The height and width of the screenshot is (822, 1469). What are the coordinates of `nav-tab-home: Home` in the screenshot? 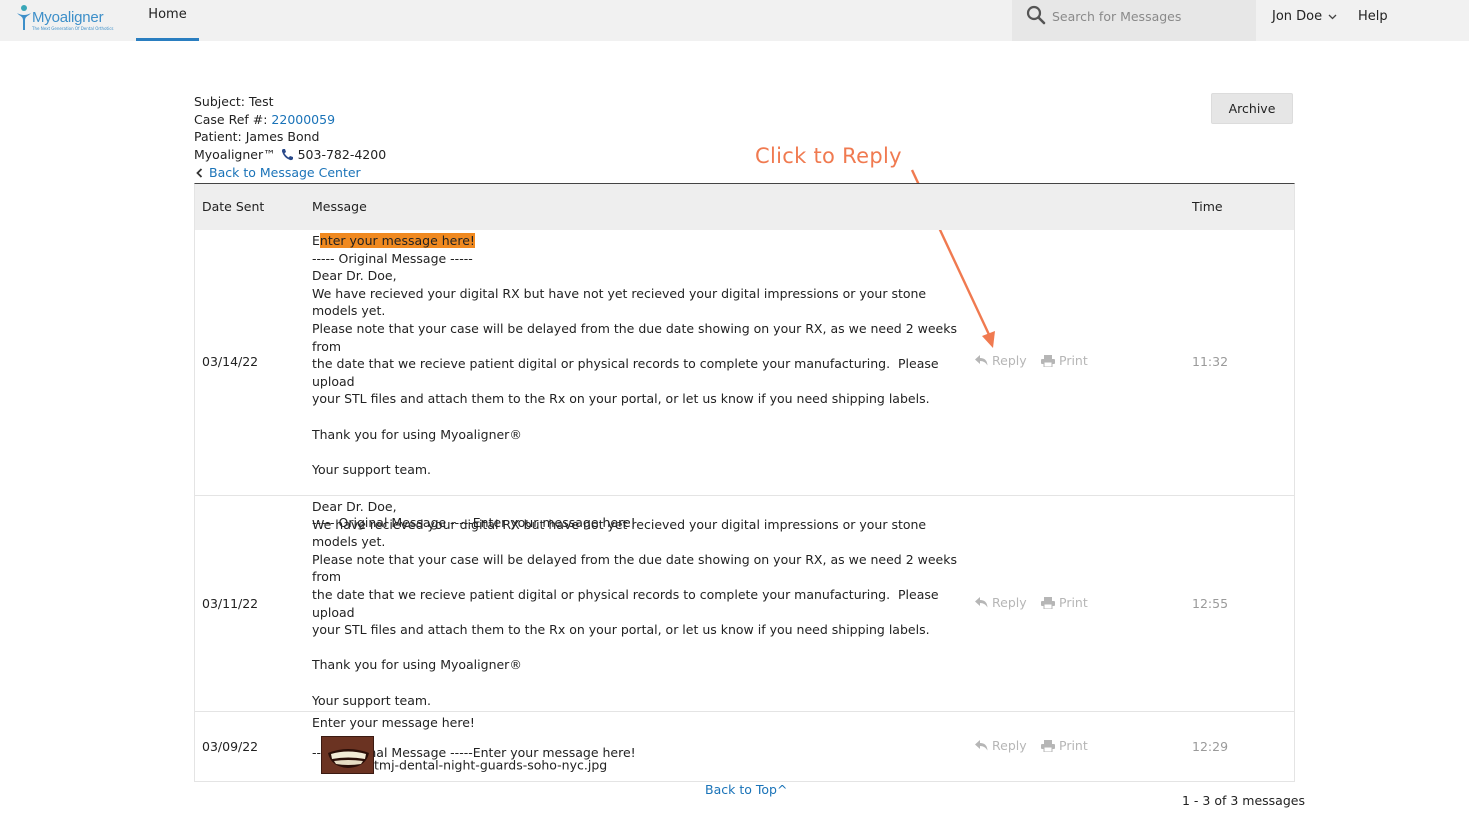 It's located at (167, 20).